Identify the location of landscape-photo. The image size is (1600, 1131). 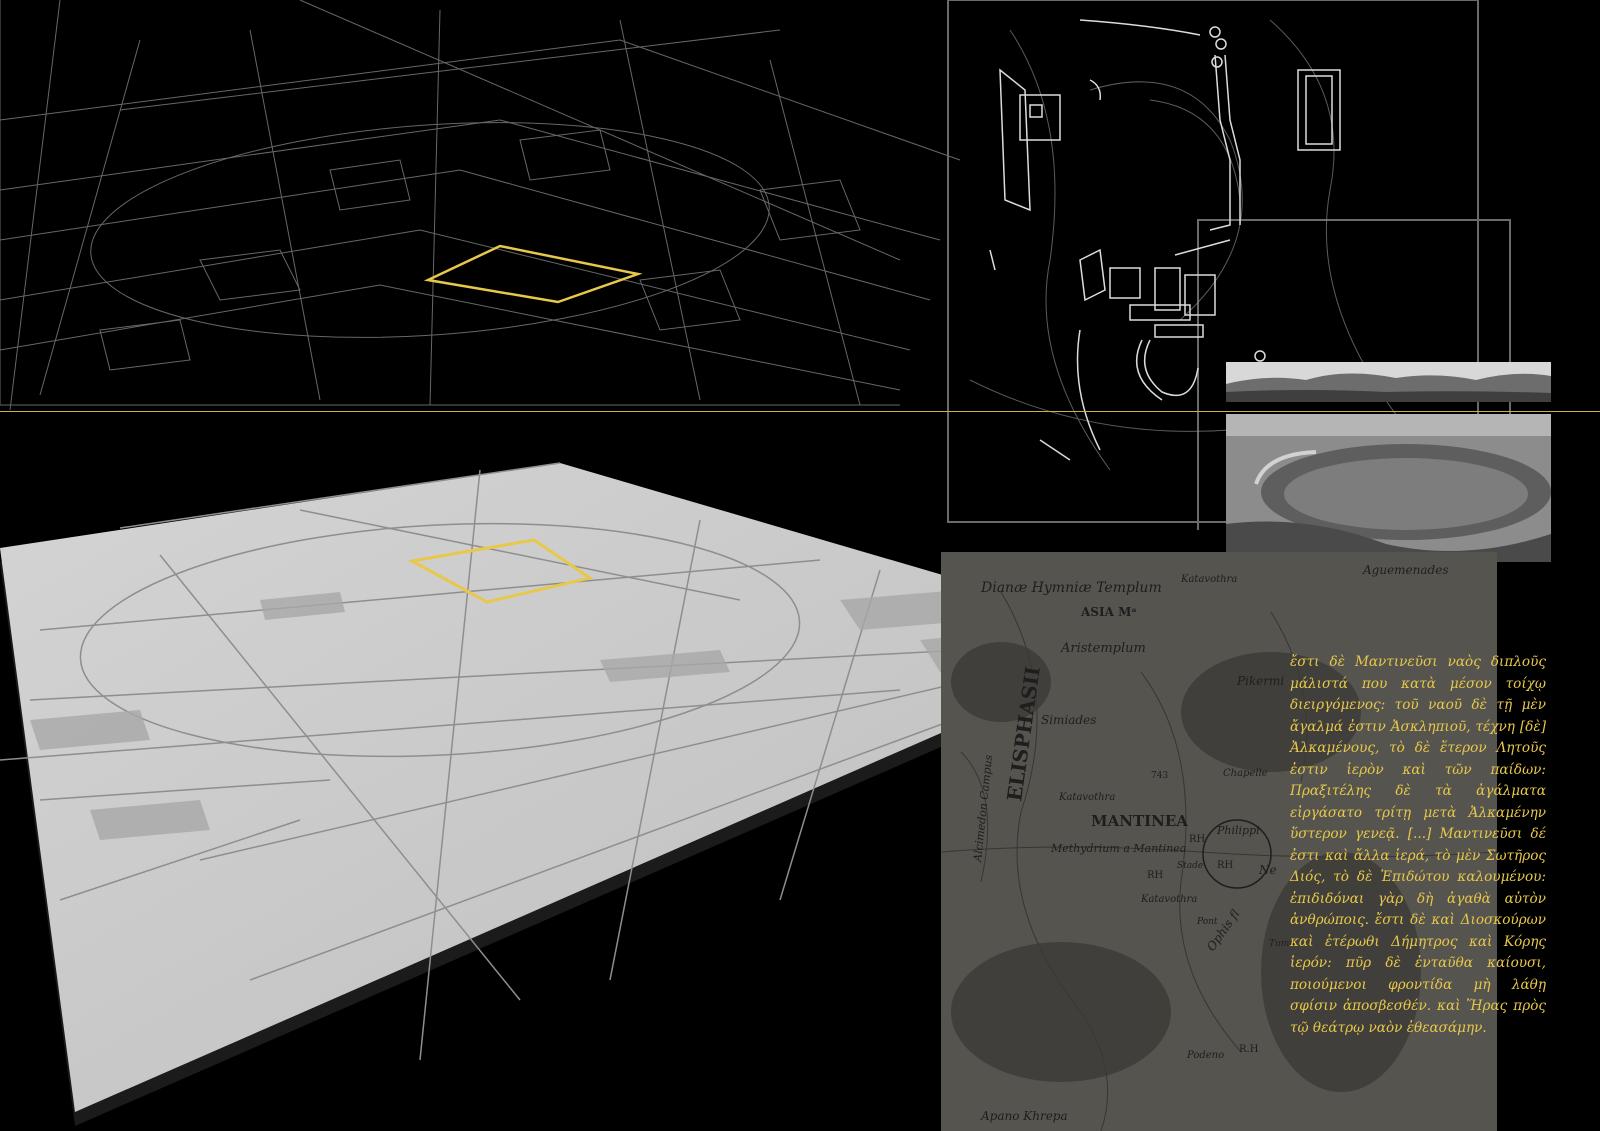
(1388, 382).